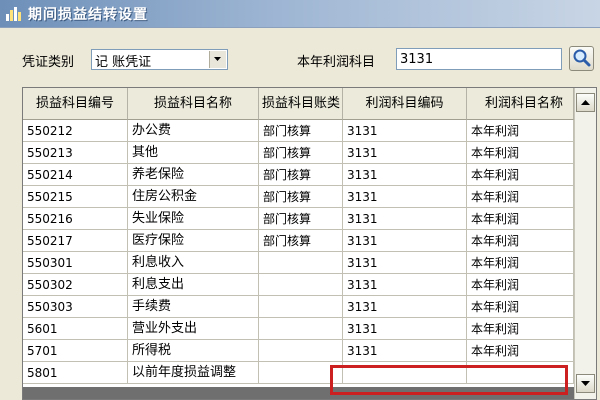  I want to click on table-row: 5701 所得税 3131 本年利润, so click(298, 351).